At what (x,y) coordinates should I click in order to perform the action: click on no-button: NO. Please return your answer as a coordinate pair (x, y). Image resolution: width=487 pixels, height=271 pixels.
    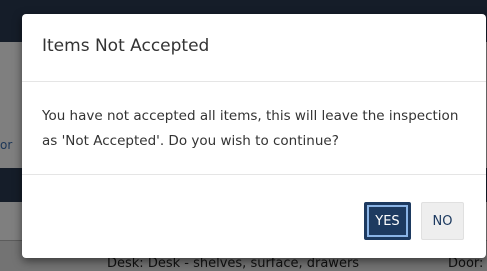
    Looking at the image, I should click on (442, 221).